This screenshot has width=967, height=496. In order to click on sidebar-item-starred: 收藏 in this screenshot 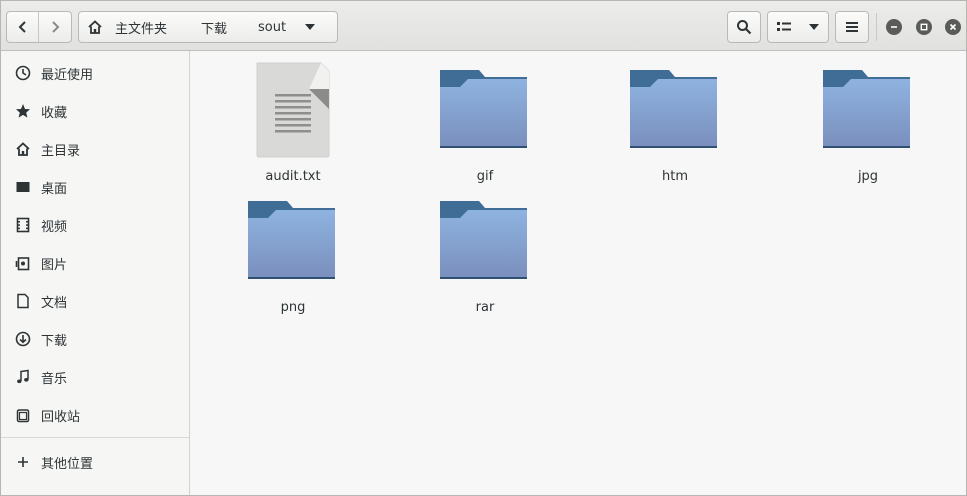, I will do `click(95, 110)`.